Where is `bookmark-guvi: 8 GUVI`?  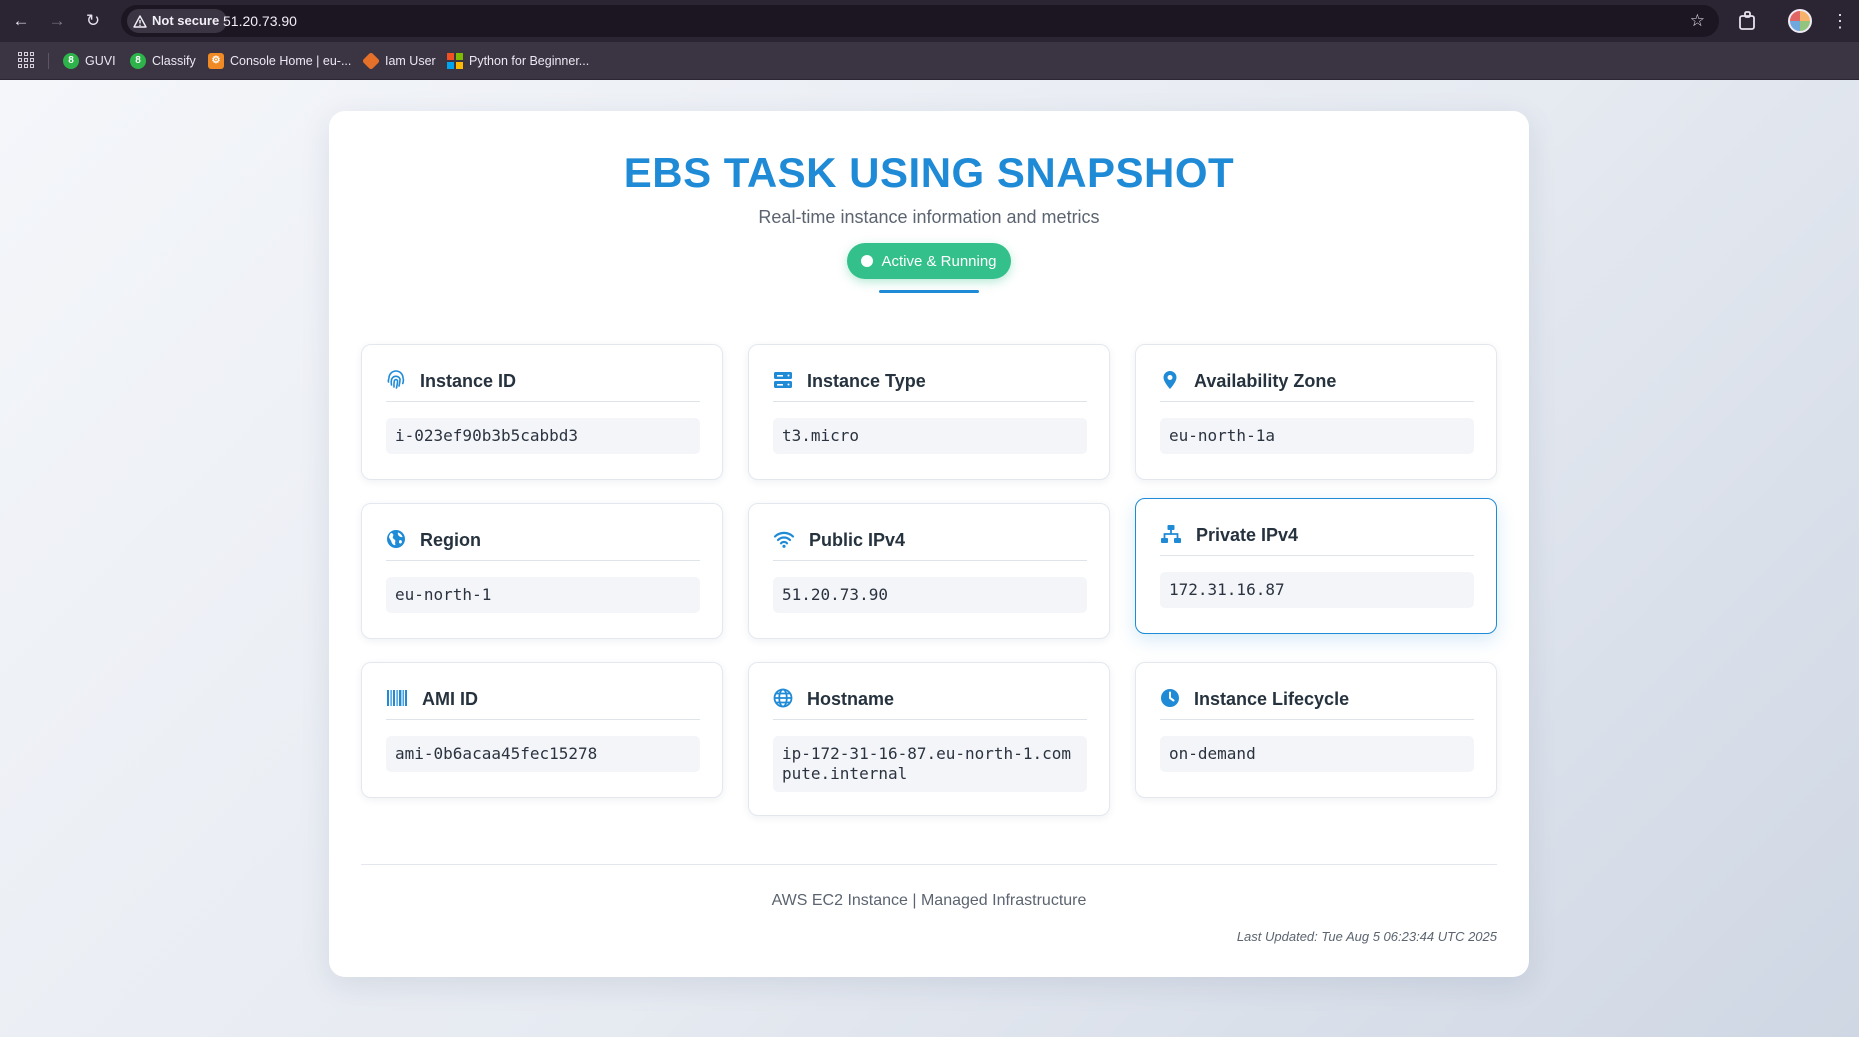
bookmark-guvi: 8 GUVI is located at coordinates (89, 61).